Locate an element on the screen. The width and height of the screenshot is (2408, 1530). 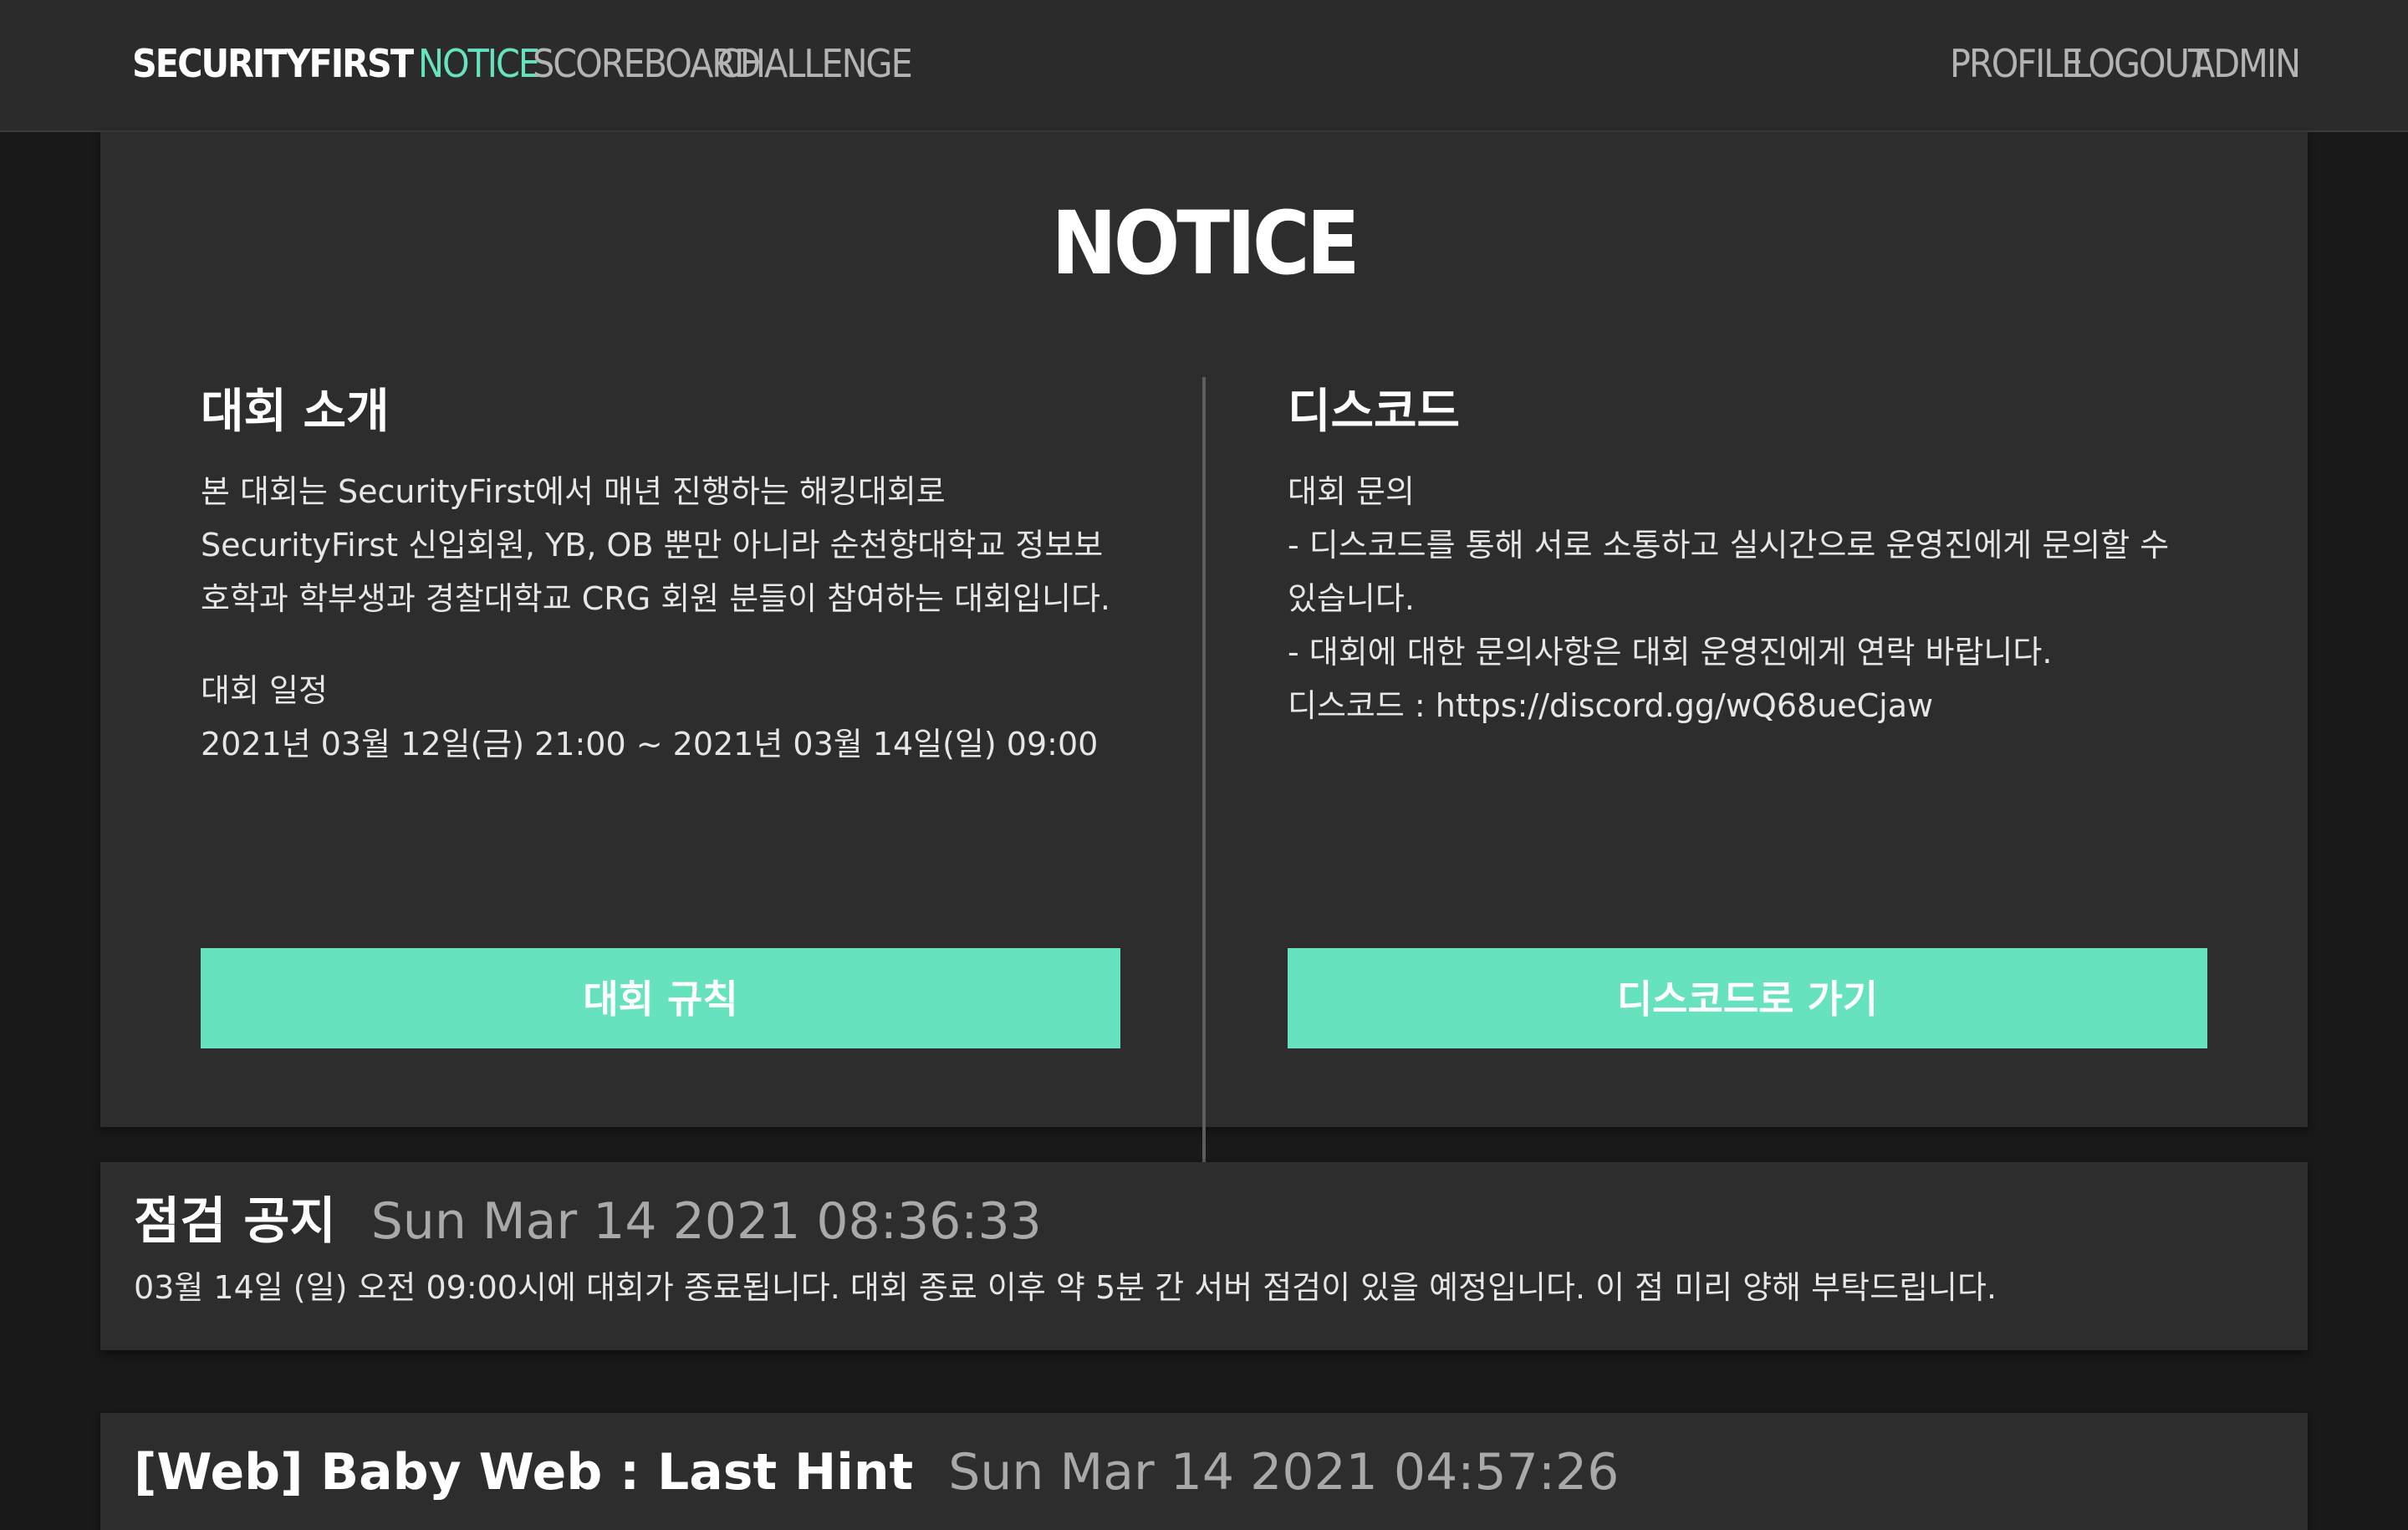
notice-post-date: Sun Mar 14 2021 04:57:26 is located at coordinates (1284, 1472).